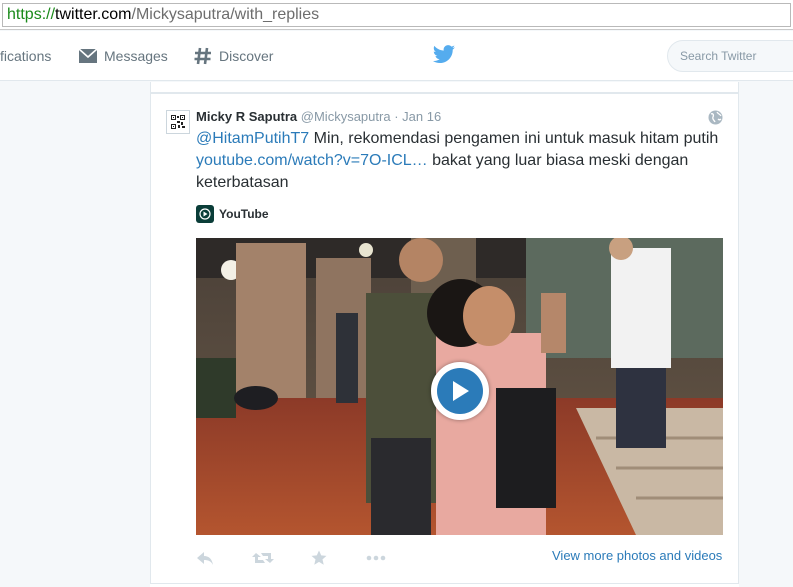  Describe the element at coordinates (444, 55) in the screenshot. I see `twitter-bird-icon` at that location.